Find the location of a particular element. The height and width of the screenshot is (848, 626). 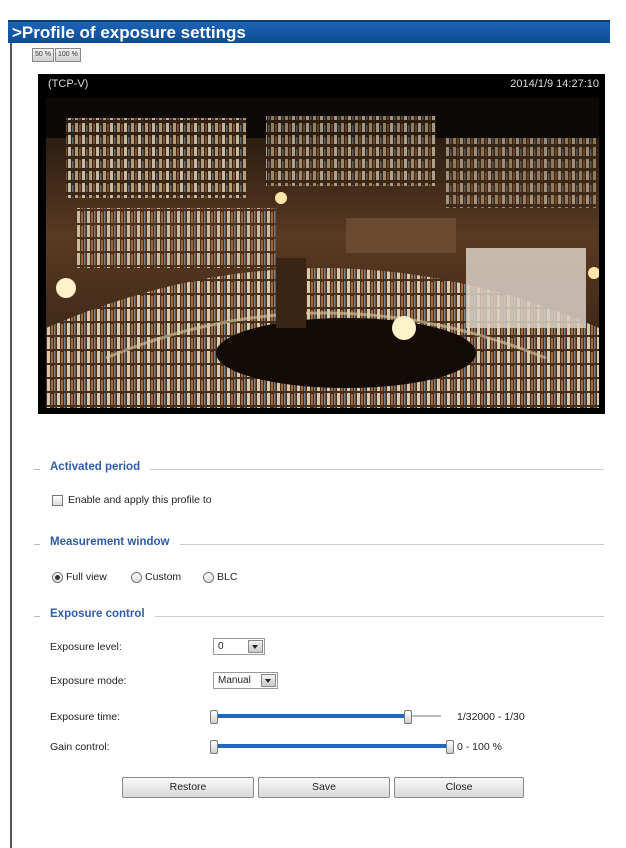

exposure-time-slider is located at coordinates (325, 716).